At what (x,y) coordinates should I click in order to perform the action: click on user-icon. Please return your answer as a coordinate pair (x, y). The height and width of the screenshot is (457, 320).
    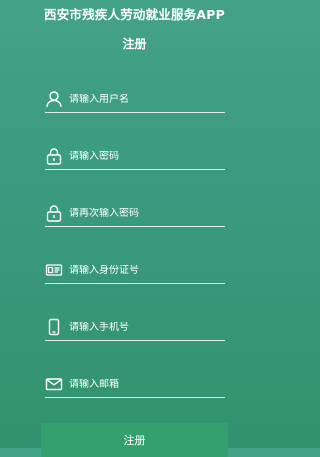
    Looking at the image, I should click on (55, 99).